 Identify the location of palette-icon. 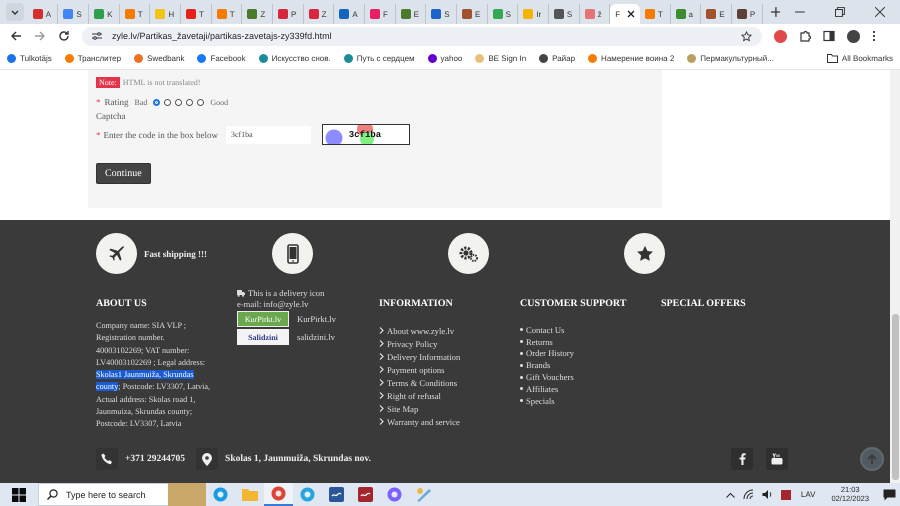
(424, 494).